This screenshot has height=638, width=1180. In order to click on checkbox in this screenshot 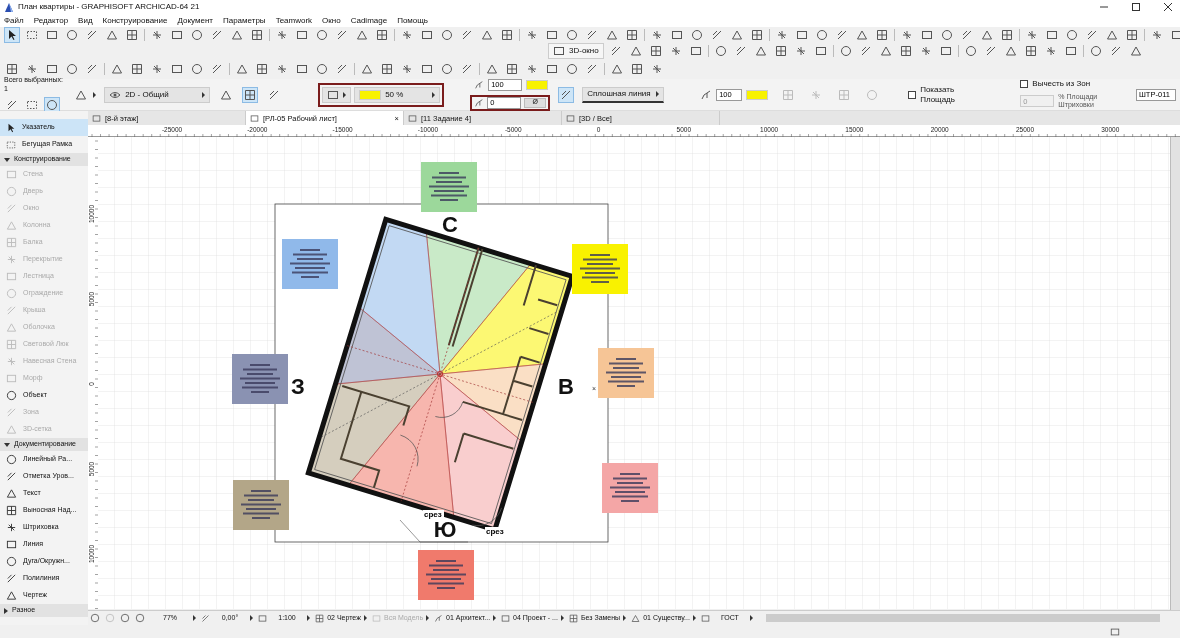, I will do `click(1024, 84)`.